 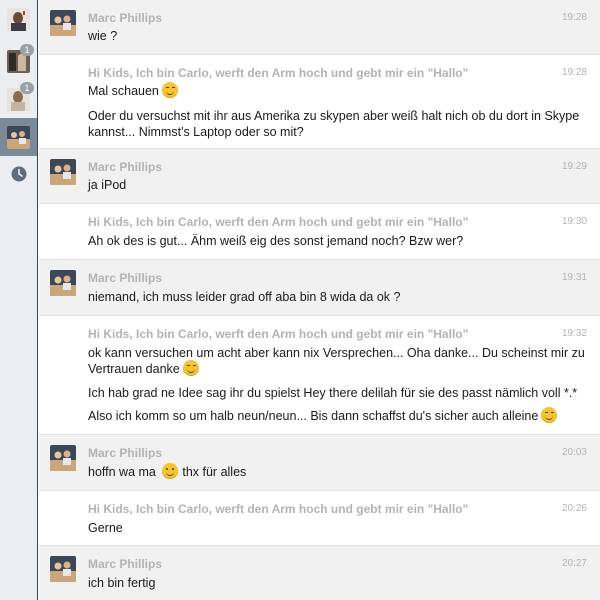 What do you see at coordinates (574, 452) in the screenshot?
I see `message-time: 20:03` at bounding box center [574, 452].